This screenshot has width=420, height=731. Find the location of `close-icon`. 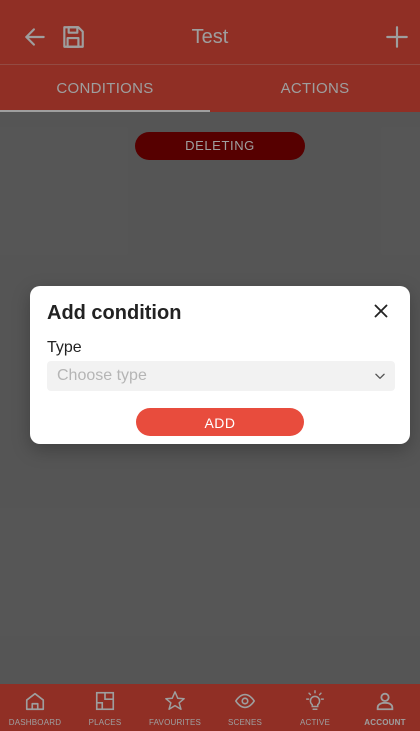

close-icon is located at coordinates (381, 311).